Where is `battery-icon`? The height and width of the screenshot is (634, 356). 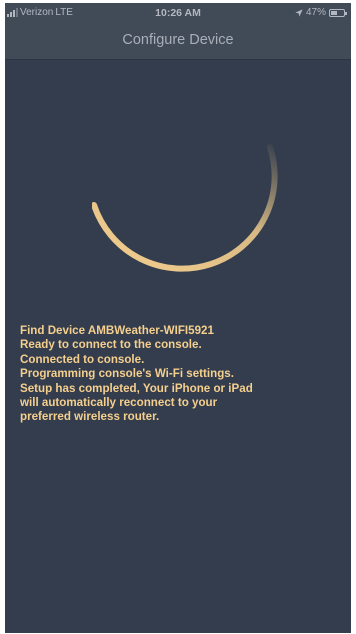 battery-icon is located at coordinates (338, 12).